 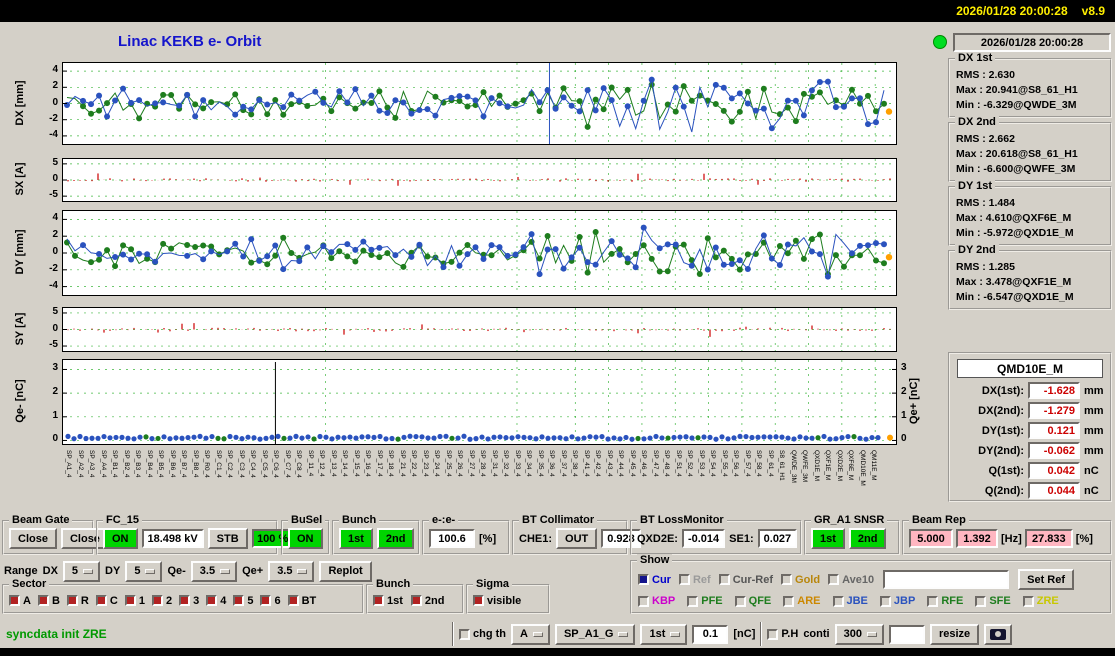 I want to click on threshold-field: 0.1, so click(x=710, y=634).